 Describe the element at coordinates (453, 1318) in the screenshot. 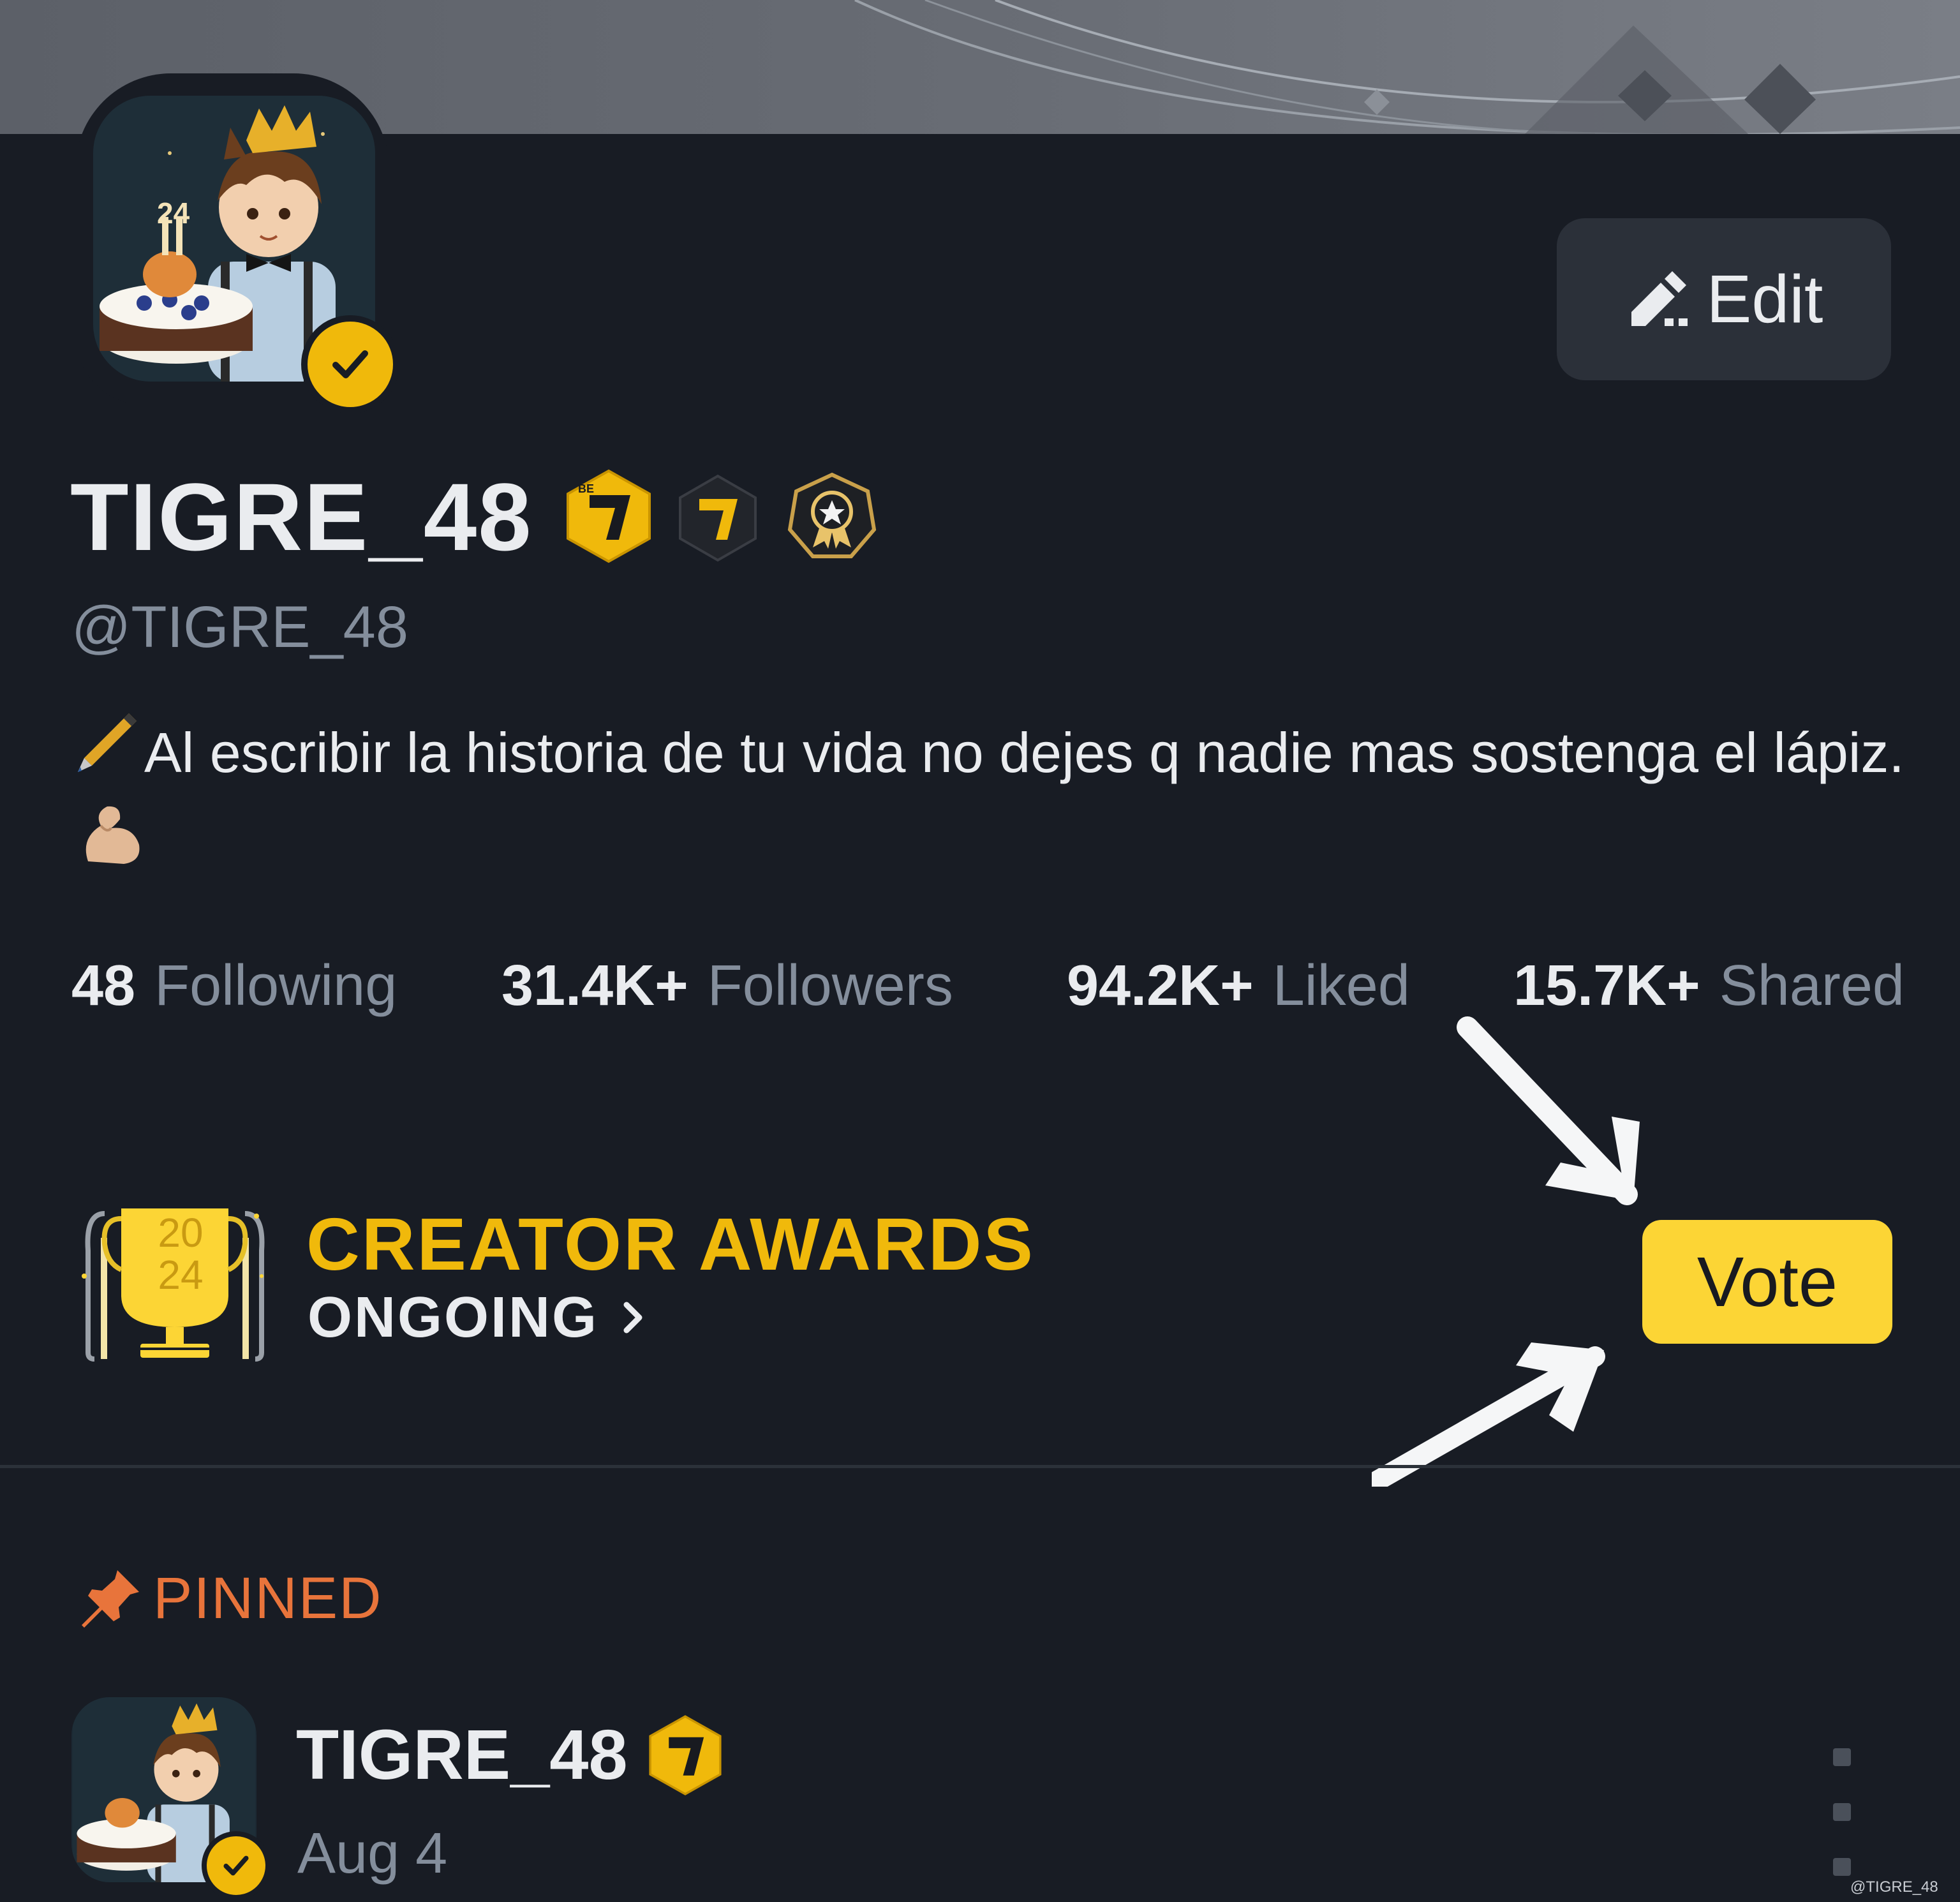

I see `creator-awards-status: ONGOING` at that location.